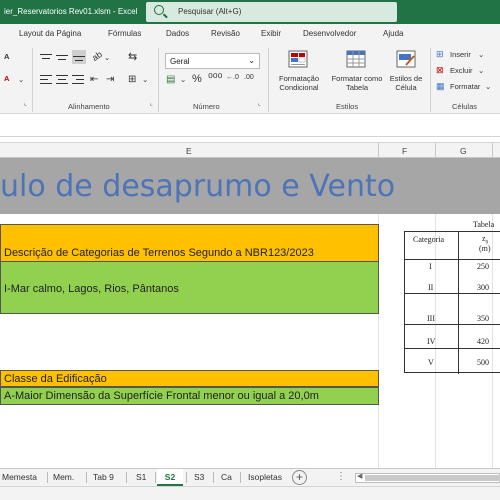 Image resolution: width=500 pixels, height=500 pixels. What do you see at coordinates (271, 12) in the screenshot?
I see `search-box: Pesquisar (Alt+G)` at bounding box center [271, 12].